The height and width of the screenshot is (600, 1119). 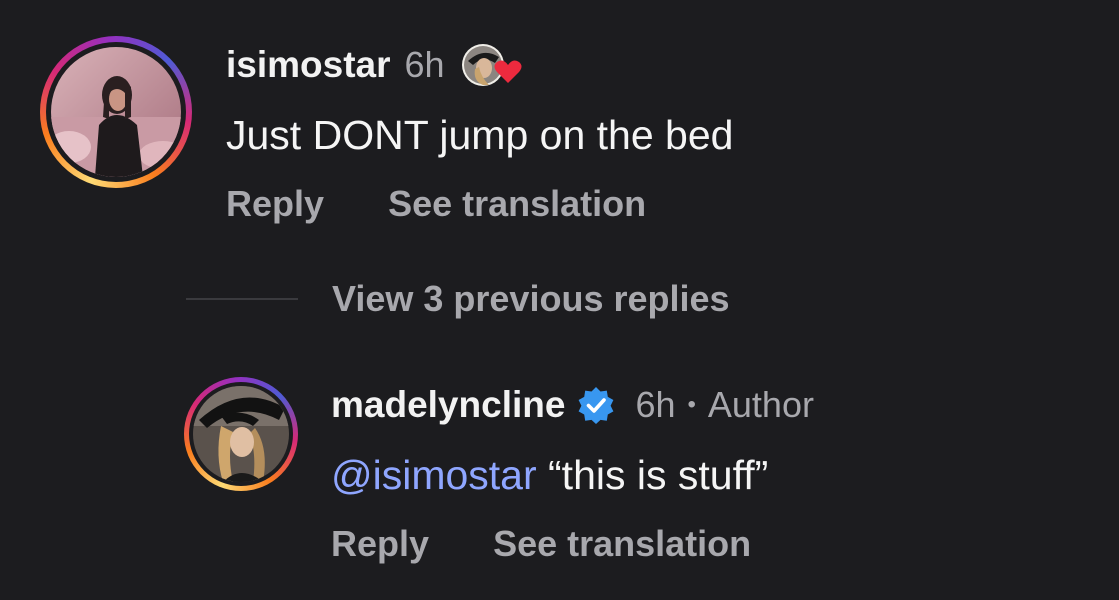 I want to click on comment-header: madelyncline 6h • Author, so click(x=572, y=405).